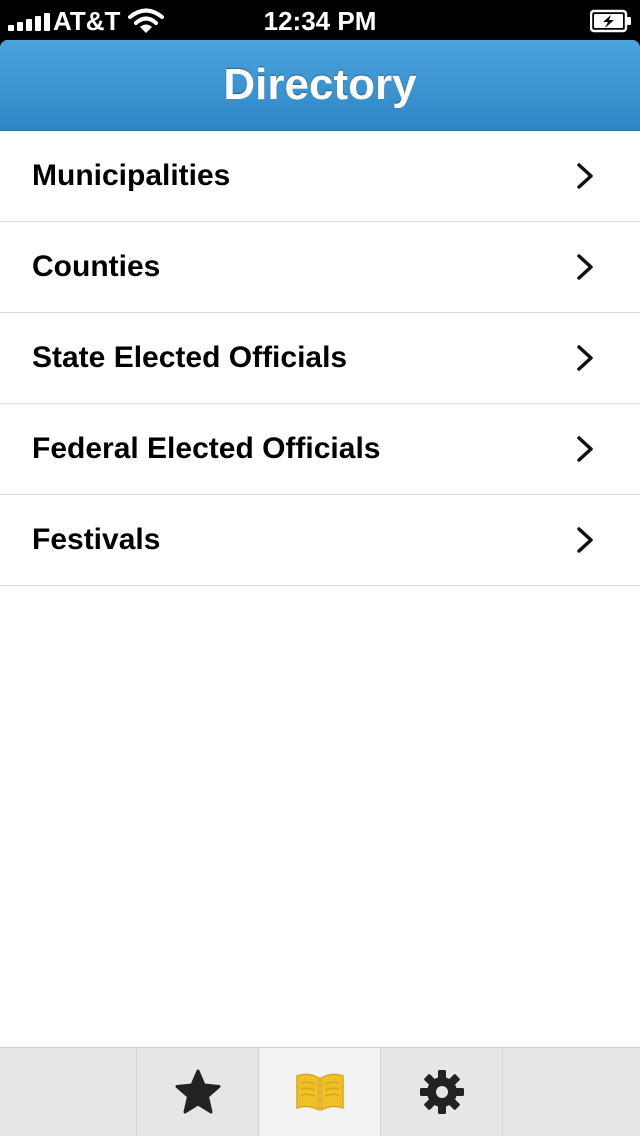  I want to click on navigation-bar: Directory, so click(320, 85).